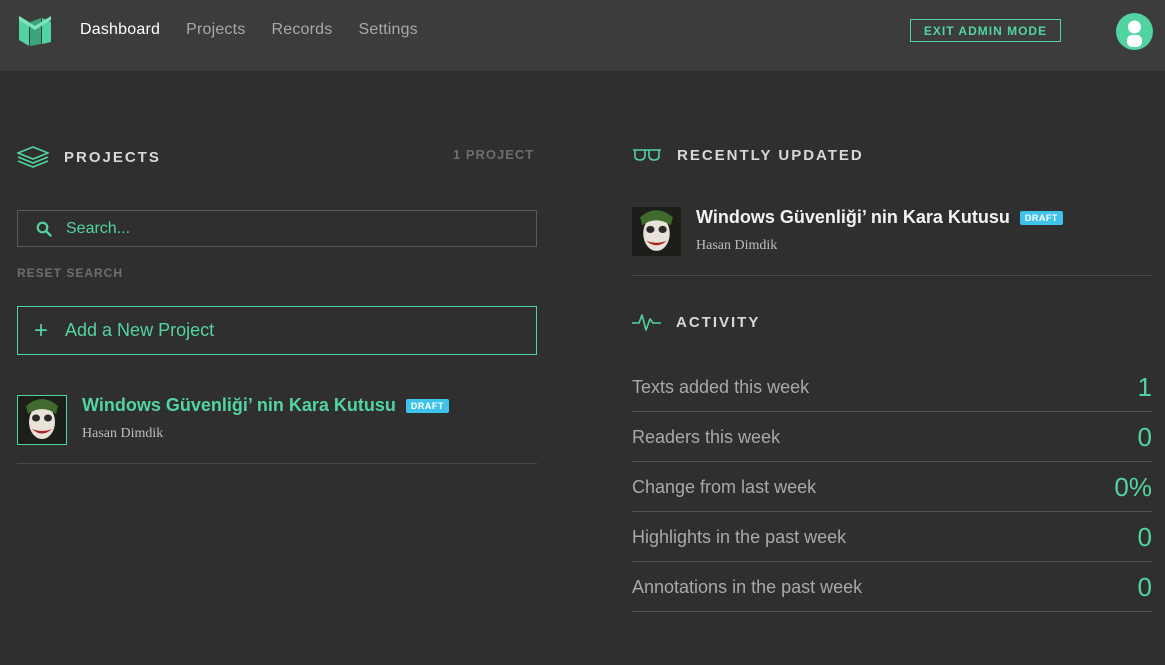 The image size is (1165, 665). I want to click on projects-heading-text: PROJECTS, so click(112, 157).